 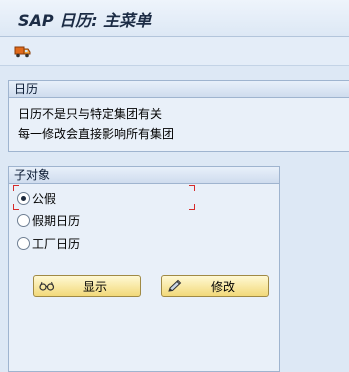 I want to click on focus-corner-top-right, so click(x=192, y=188).